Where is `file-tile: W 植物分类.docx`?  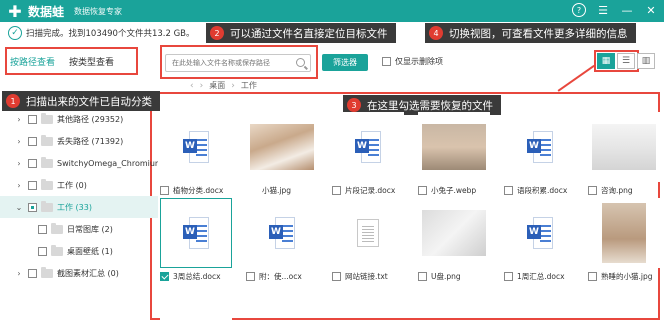
file-tile: W 植物分类.docx is located at coordinates (196, 154).